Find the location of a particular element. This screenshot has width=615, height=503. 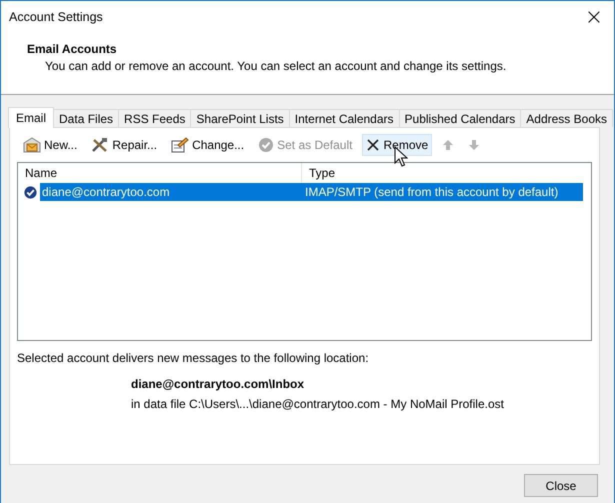

document-pencil-icon is located at coordinates (180, 145).